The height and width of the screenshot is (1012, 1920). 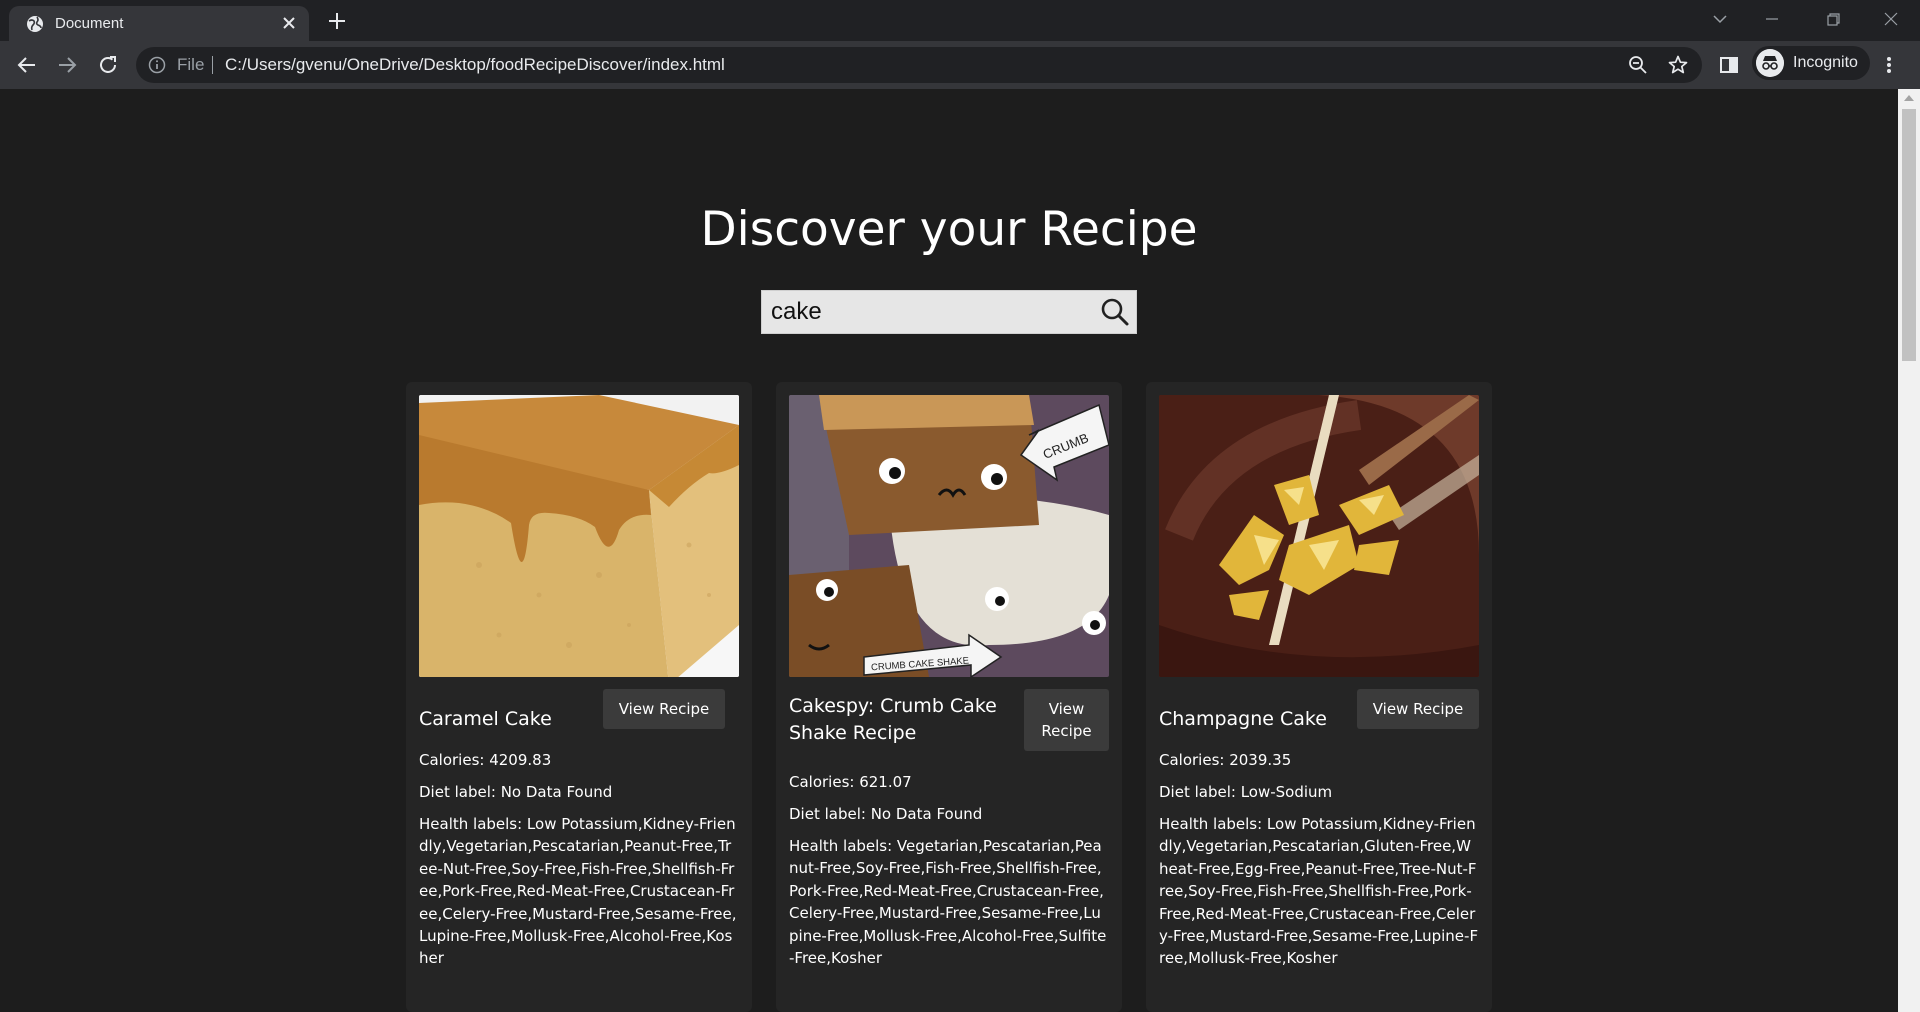 What do you see at coordinates (1678, 65) in the screenshot?
I see `bookmark-star-icon` at bounding box center [1678, 65].